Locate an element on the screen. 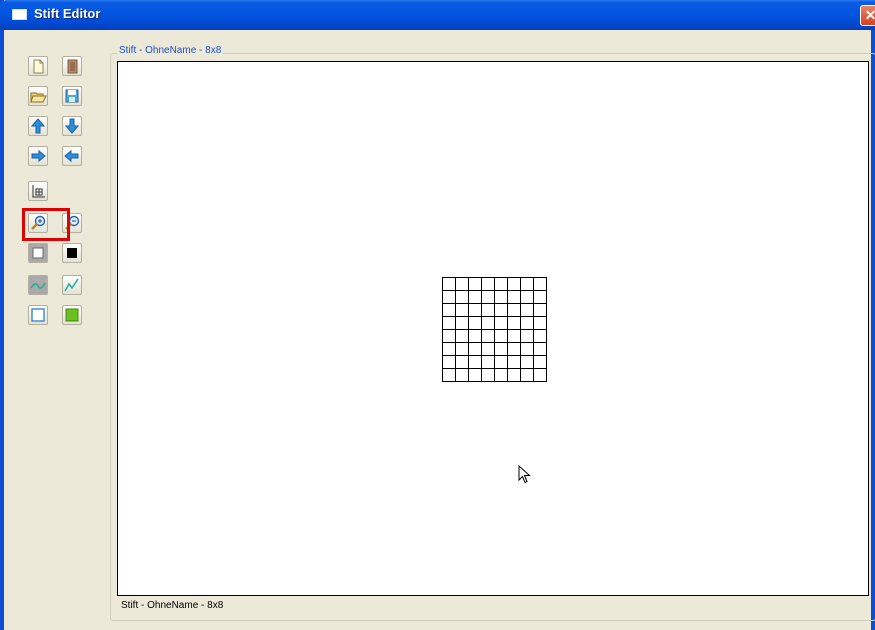 The image size is (875, 630). move-left-button is located at coordinates (72, 156).